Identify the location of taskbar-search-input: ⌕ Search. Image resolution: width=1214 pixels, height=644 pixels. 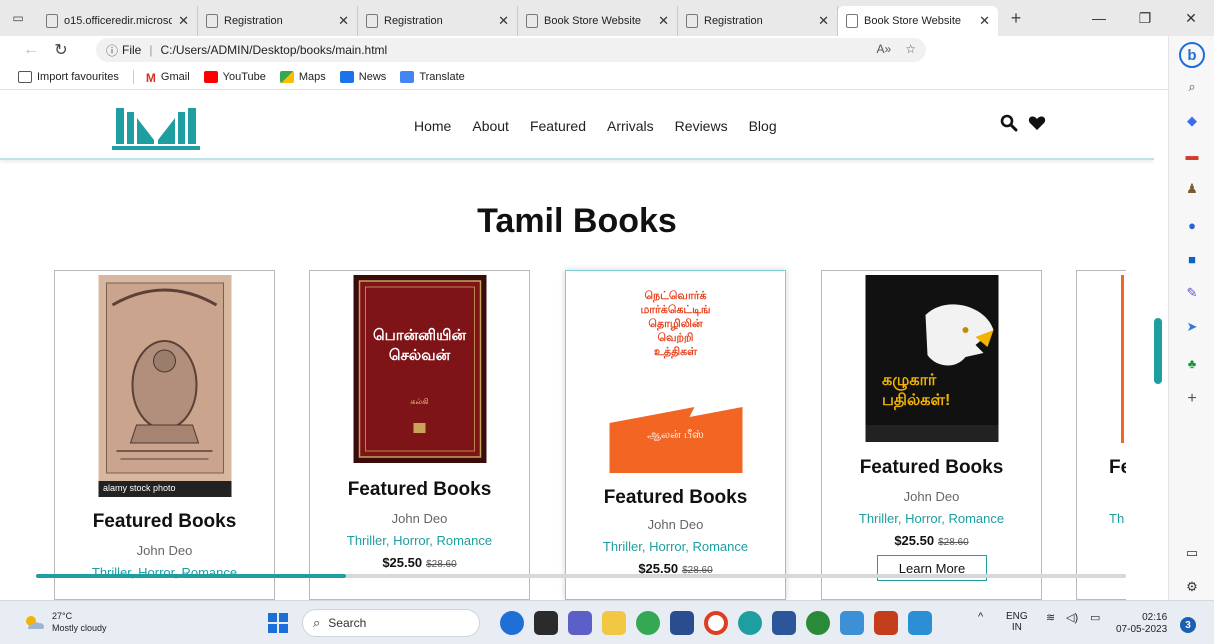
(391, 623).